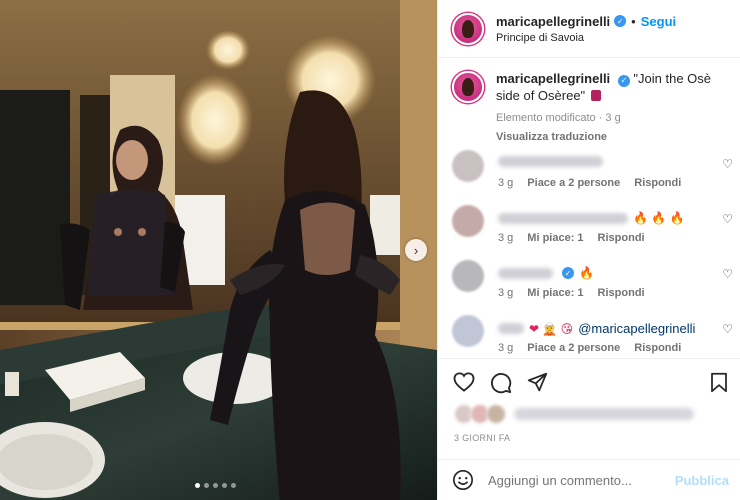 Image resolution: width=740 pixels, height=500 pixels. What do you see at coordinates (553, 21) in the screenshot?
I see `author-username: maricapellegrinelli` at bounding box center [553, 21].